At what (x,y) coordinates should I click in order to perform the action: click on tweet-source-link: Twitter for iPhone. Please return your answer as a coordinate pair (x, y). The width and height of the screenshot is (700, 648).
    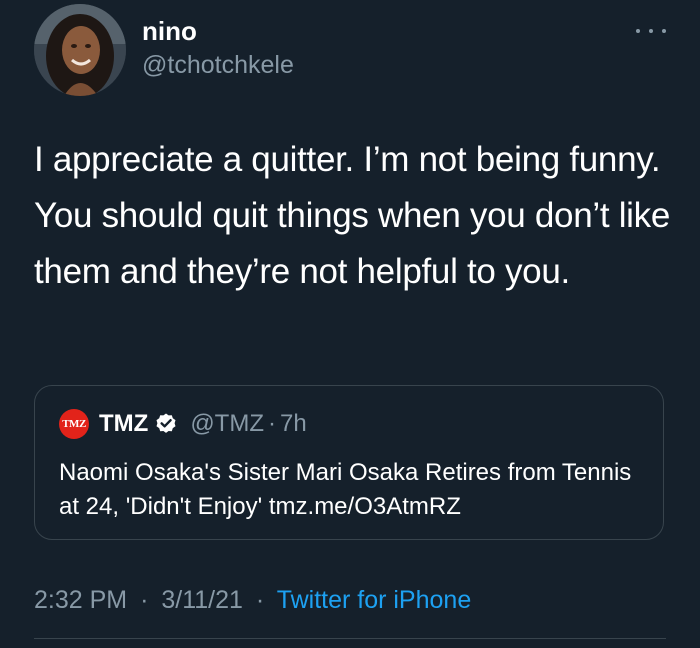
    Looking at the image, I should click on (374, 600).